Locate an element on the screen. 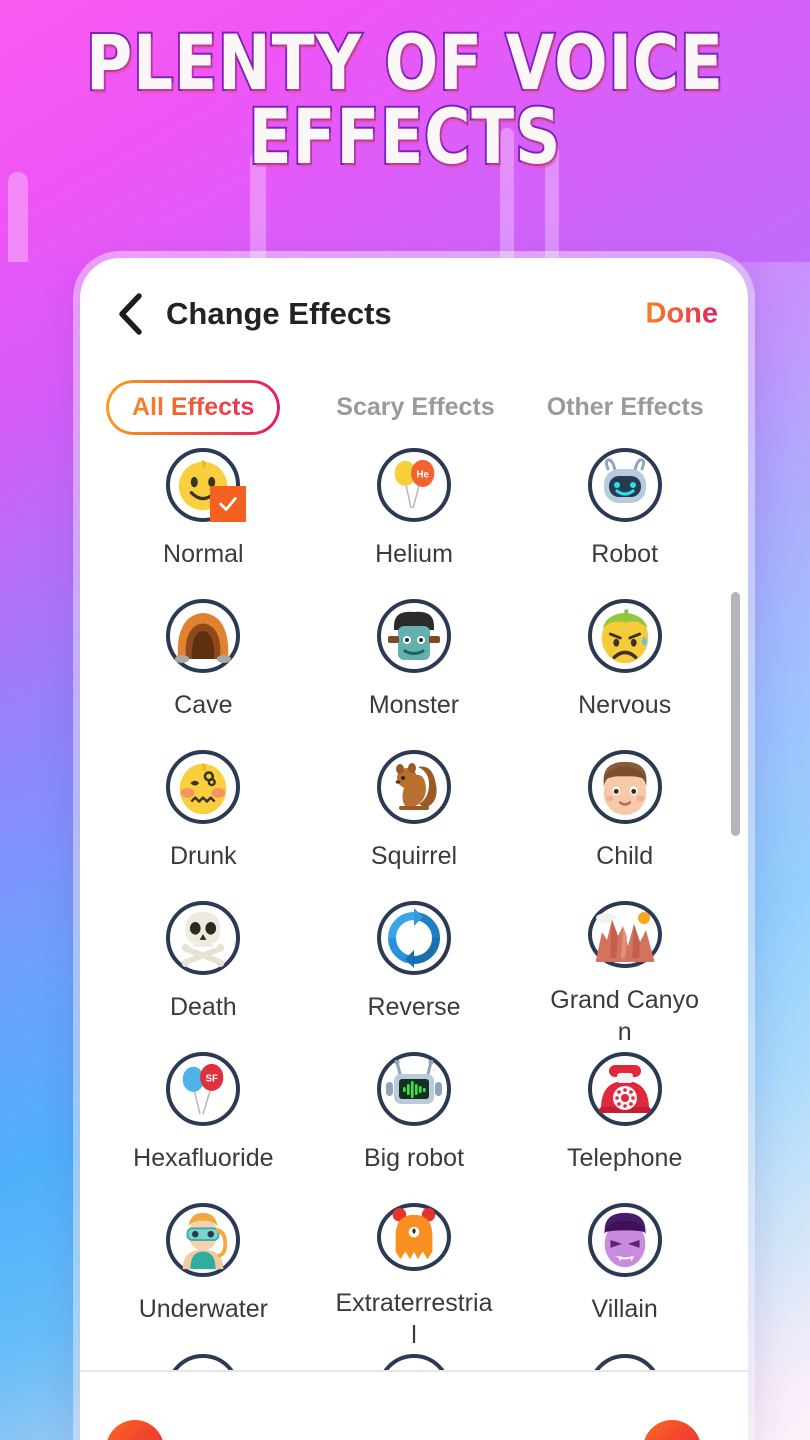 The width and height of the screenshot is (810, 1440). effect-item: Squirrel is located at coordinates (414, 821).